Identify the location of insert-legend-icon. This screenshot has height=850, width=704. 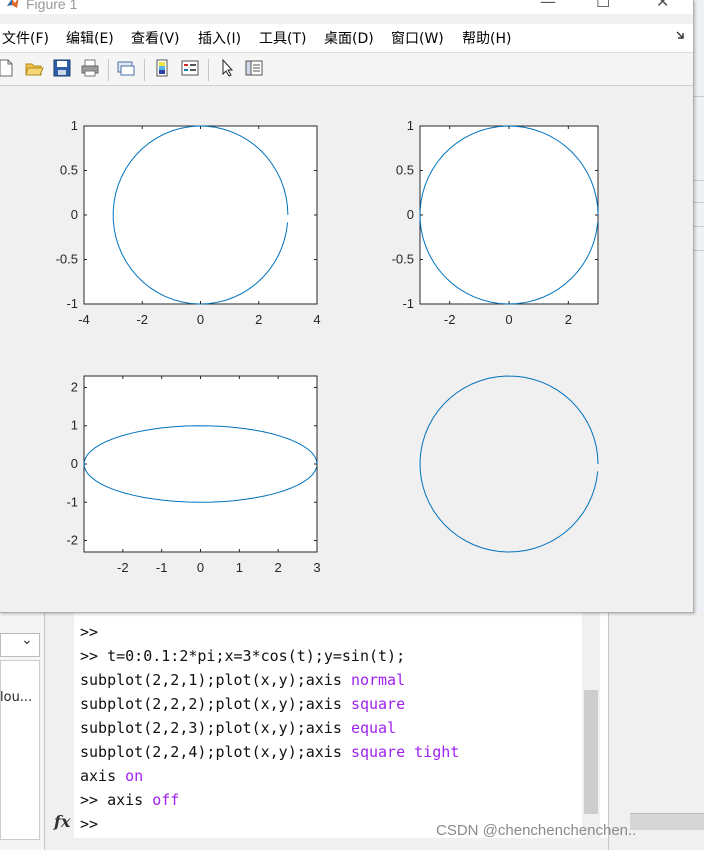
(190, 68).